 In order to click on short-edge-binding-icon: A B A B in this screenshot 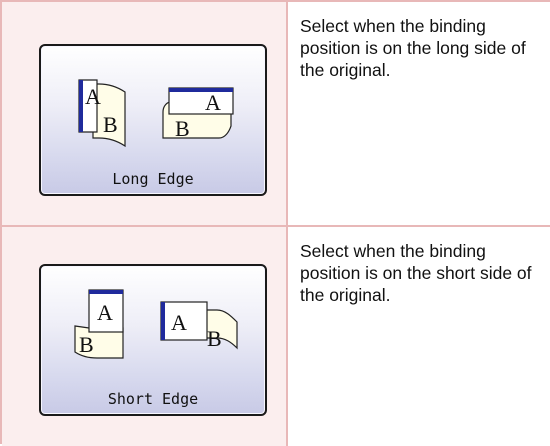, I will do `click(156, 324)`.